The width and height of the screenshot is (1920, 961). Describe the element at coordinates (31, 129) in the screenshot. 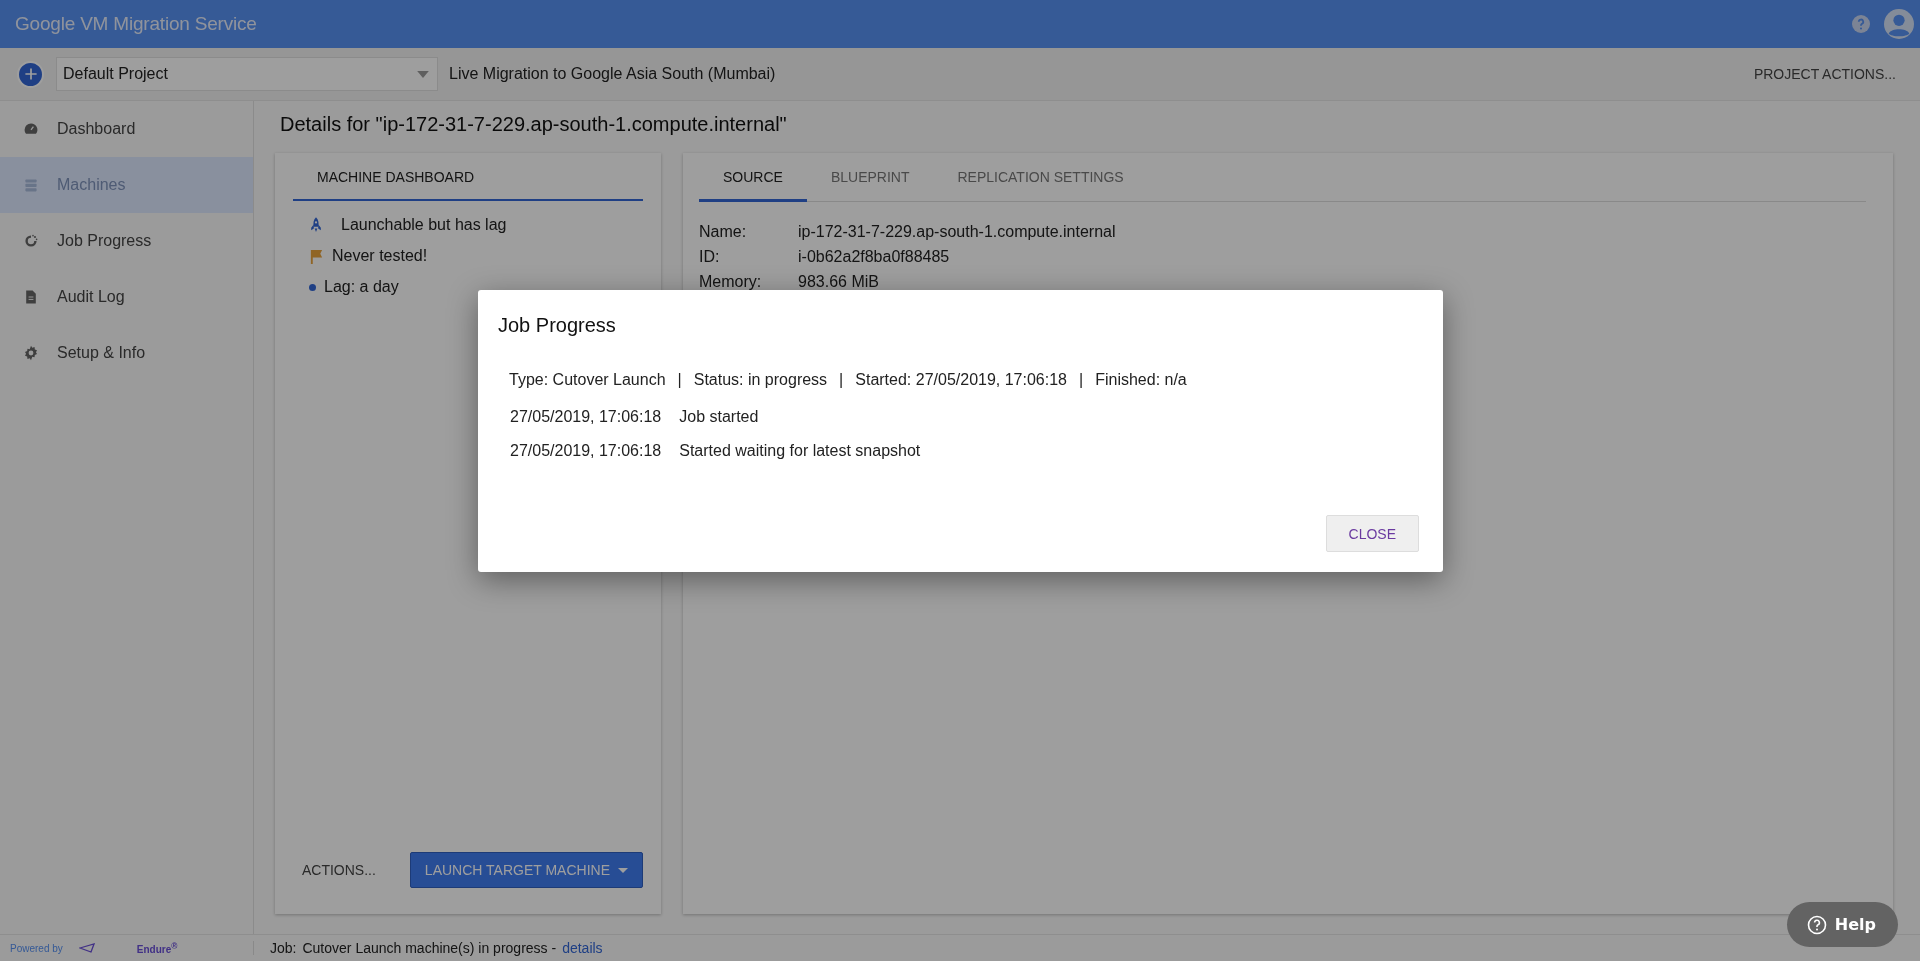

I see `gauge-icon` at that location.